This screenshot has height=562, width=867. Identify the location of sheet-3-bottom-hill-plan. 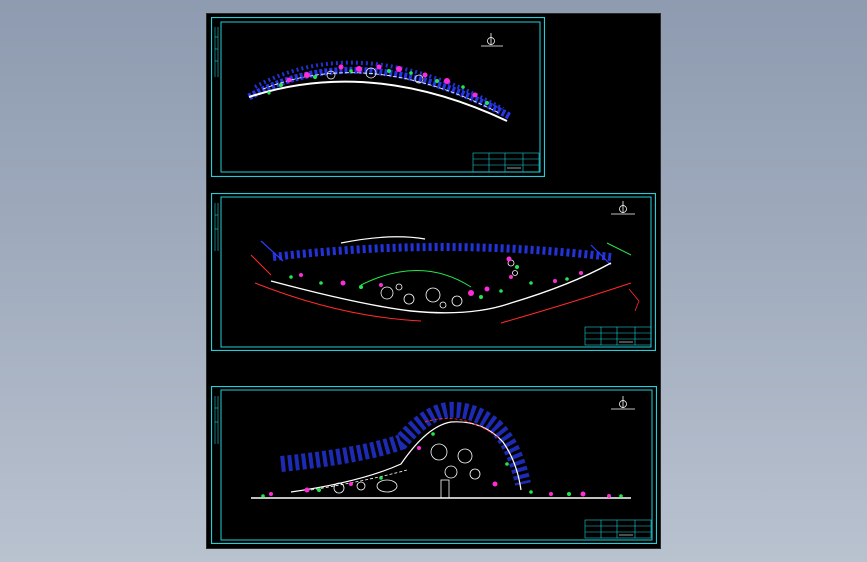
(434, 465).